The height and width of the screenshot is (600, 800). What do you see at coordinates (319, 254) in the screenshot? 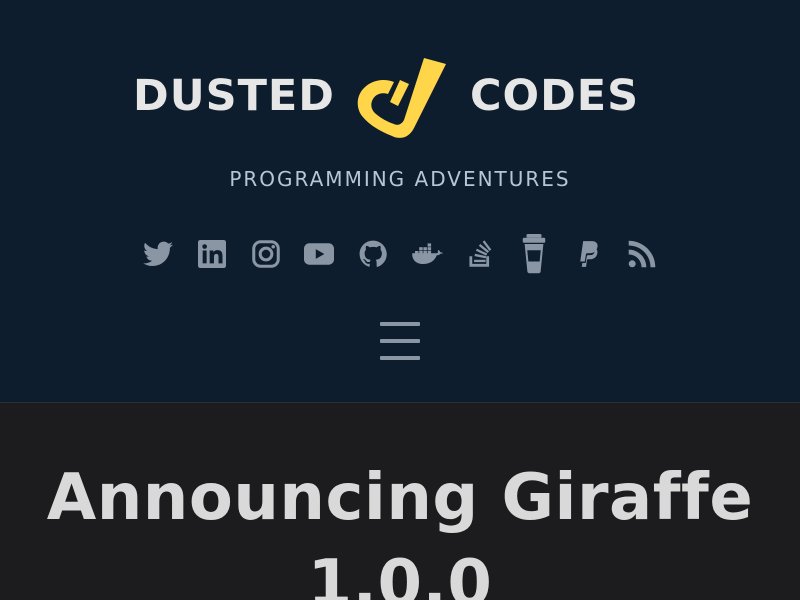
I see `youtube-icon` at bounding box center [319, 254].